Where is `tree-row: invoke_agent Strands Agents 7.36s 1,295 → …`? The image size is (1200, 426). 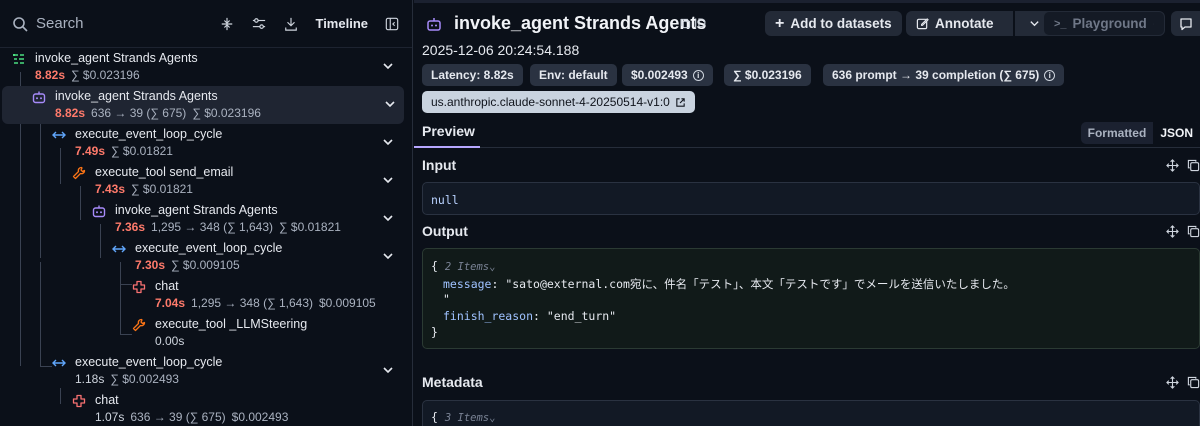 tree-row: invoke_agent Strands Agents 7.36s 1,295 → … is located at coordinates (206, 219).